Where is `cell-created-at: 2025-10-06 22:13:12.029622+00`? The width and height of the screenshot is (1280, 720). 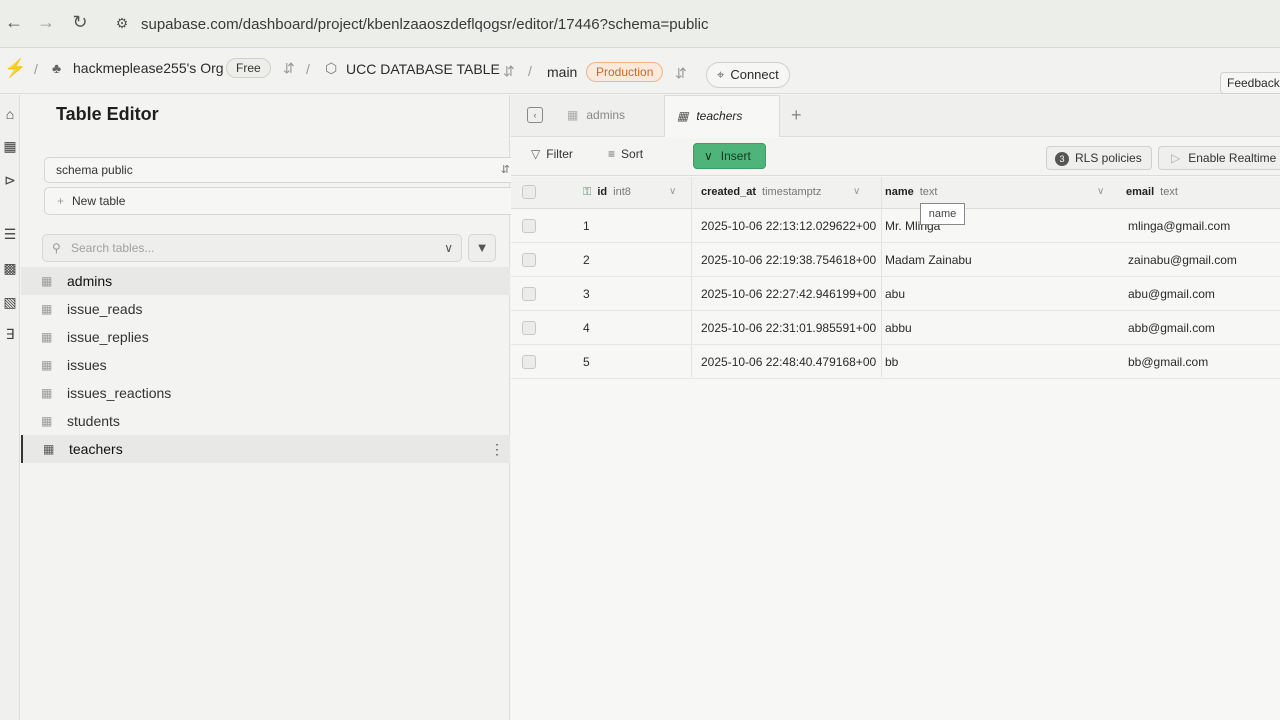
cell-created-at: 2025-10-06 22:13:12.029622+00 is located at coordinates (789, 226).